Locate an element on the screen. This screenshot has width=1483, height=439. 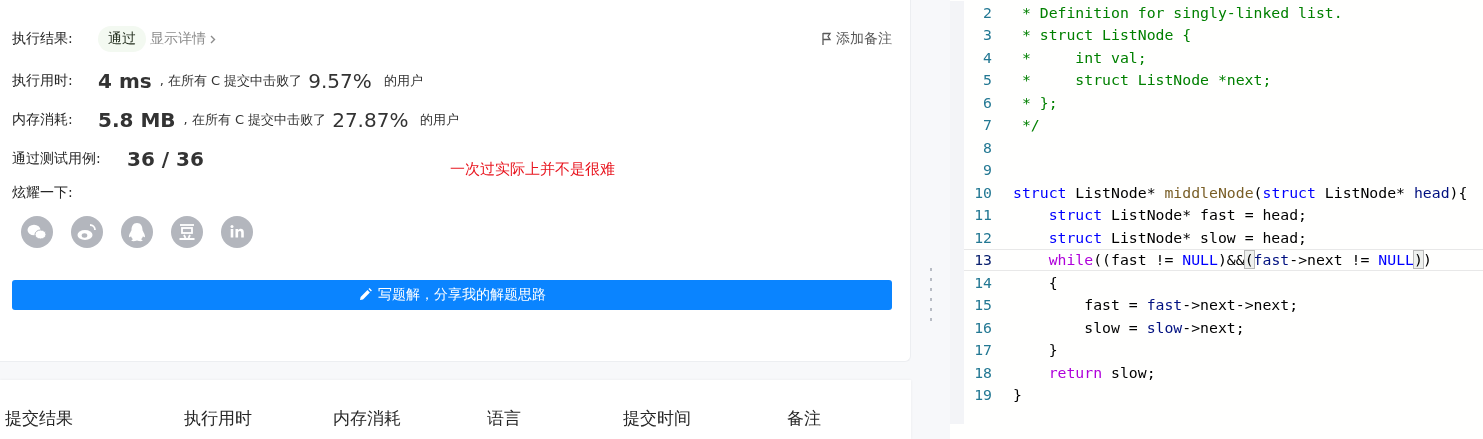
details-link: 显示详情 is located at coordinates (178, 39).